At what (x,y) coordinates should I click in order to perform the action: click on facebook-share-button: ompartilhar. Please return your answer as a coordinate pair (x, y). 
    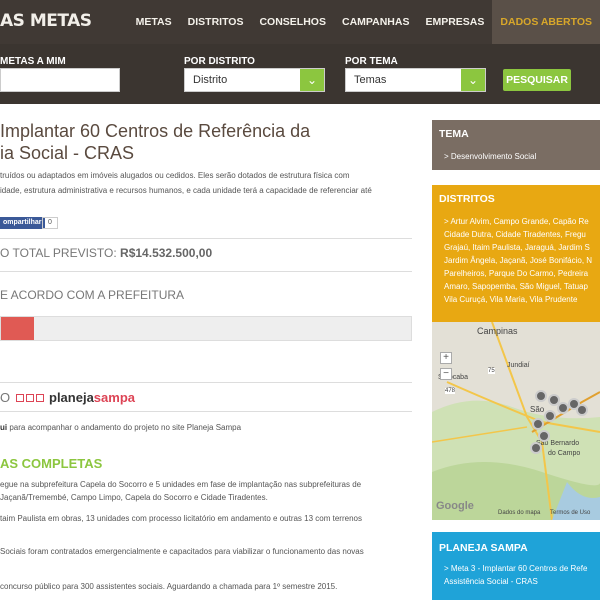
    Looking at the image, I should click on (22, 223).